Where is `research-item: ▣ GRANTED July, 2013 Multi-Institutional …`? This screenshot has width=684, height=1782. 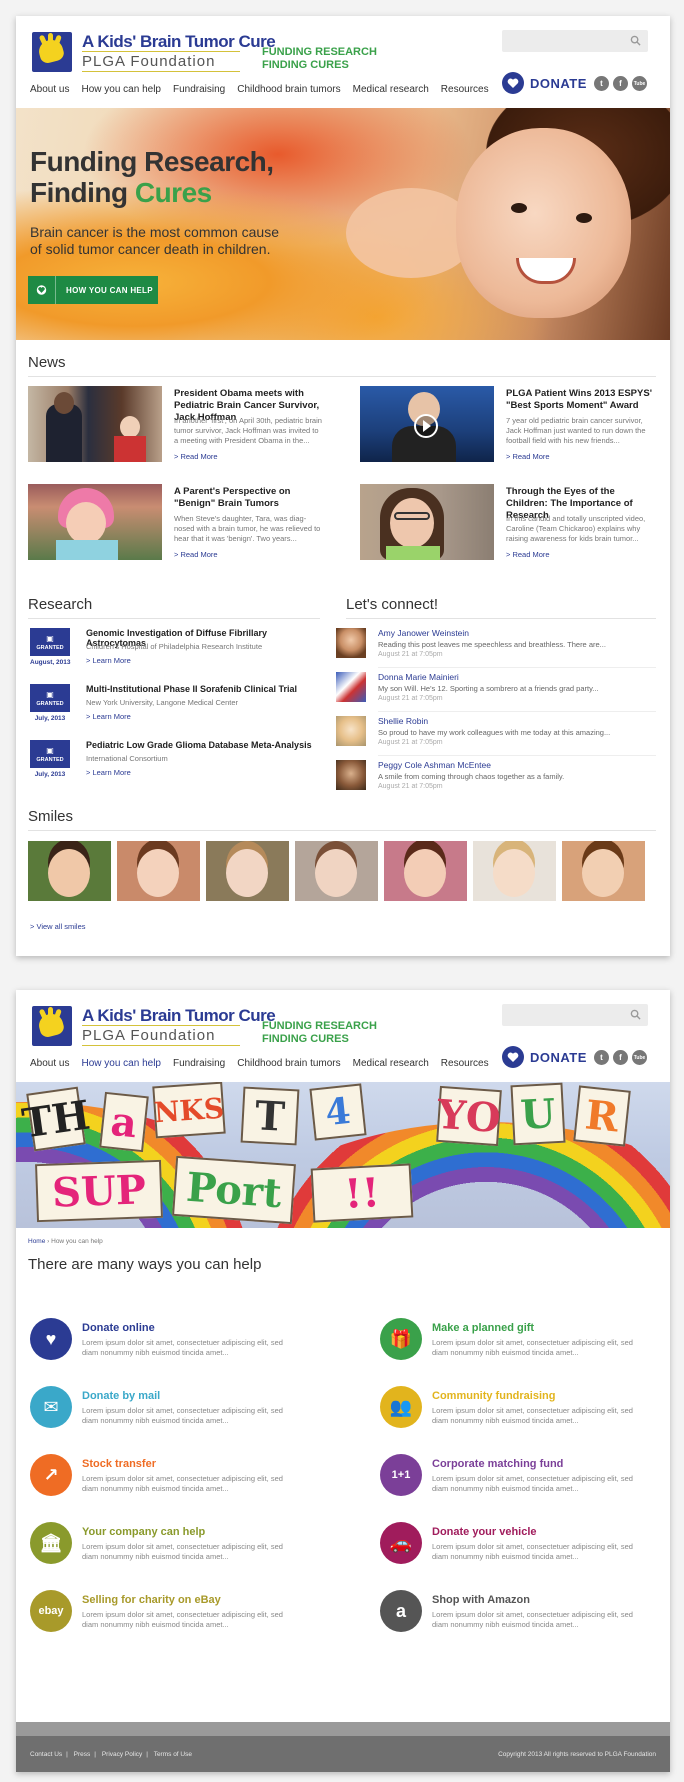
research-item: ▣ GRANTED July, 2013 Multi-Institutional … is located at coordinates (175, 708).